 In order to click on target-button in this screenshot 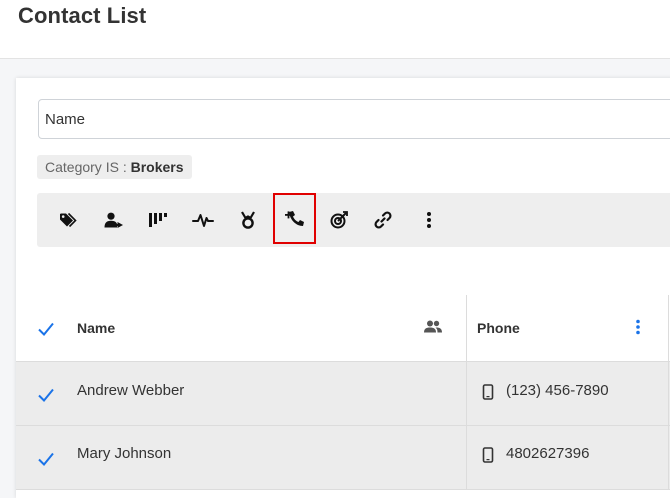, I will do `click(339, 220)`.